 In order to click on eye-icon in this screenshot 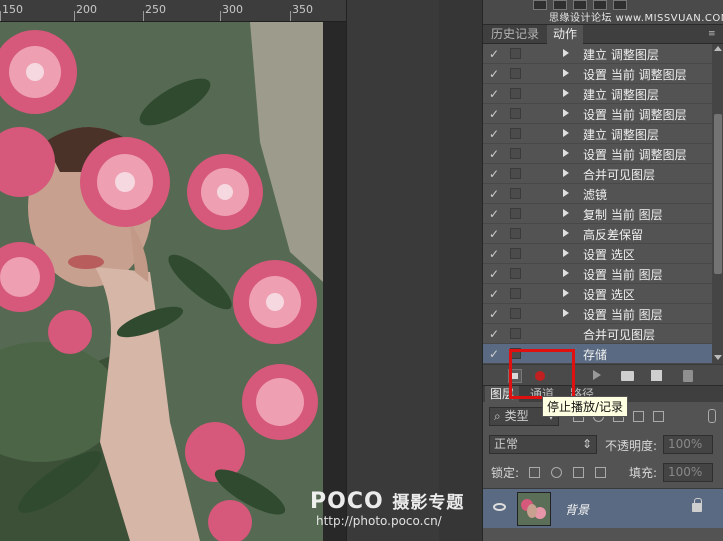, I will do `click(499, 507)`.